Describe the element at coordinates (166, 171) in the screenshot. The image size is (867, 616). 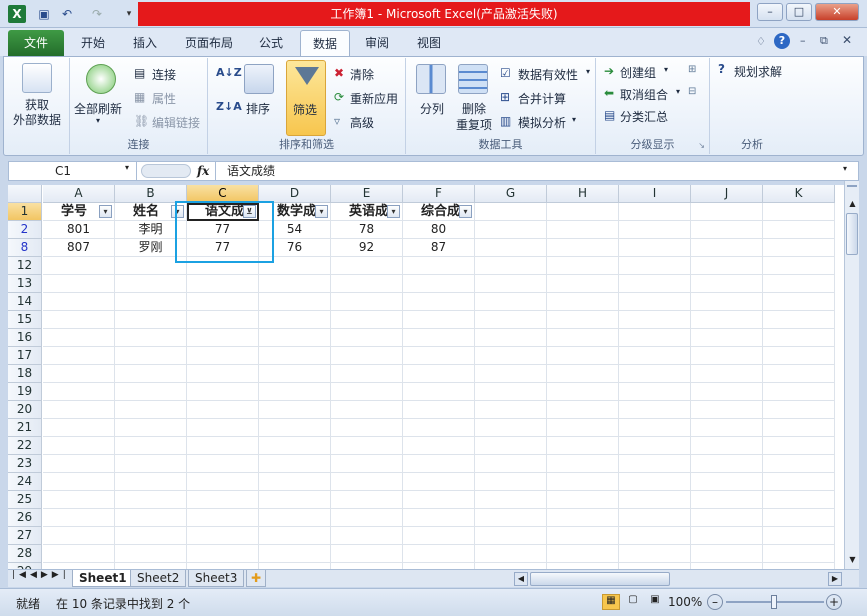
I see `formula-splitter` at that location.